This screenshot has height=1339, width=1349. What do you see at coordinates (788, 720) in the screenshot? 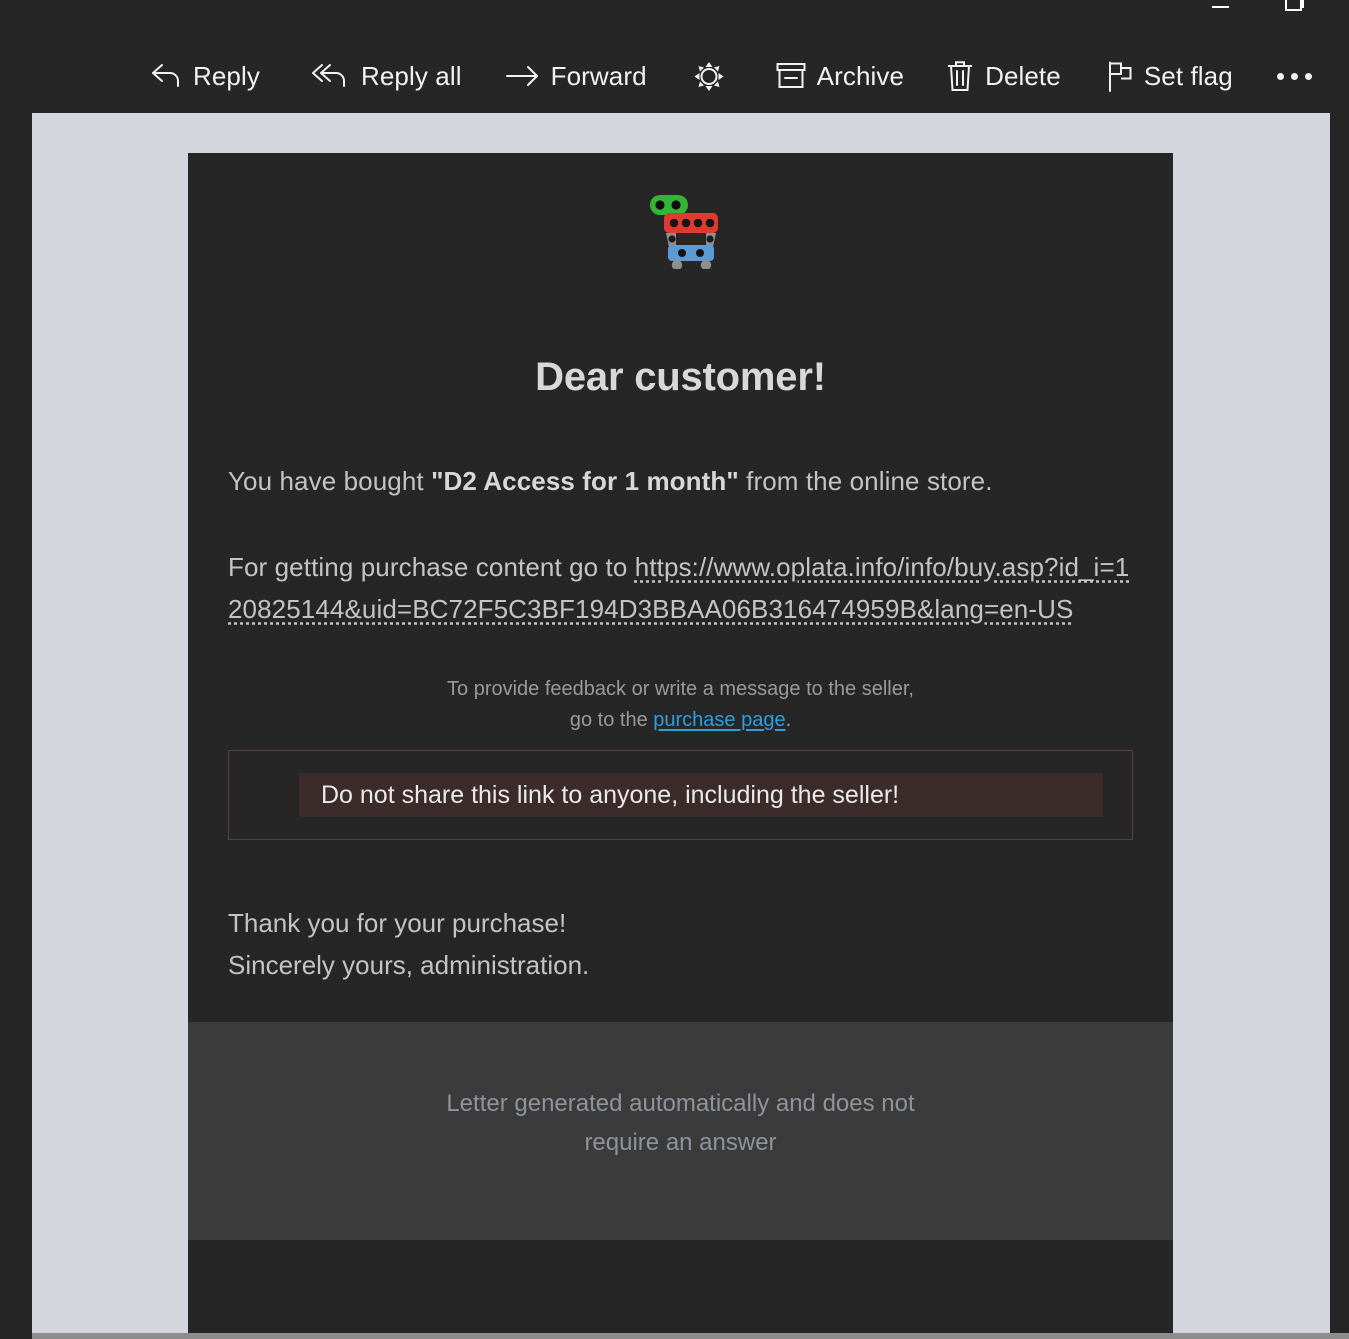
I see `feedback-suffix: .` at bounding box center [788, 720].